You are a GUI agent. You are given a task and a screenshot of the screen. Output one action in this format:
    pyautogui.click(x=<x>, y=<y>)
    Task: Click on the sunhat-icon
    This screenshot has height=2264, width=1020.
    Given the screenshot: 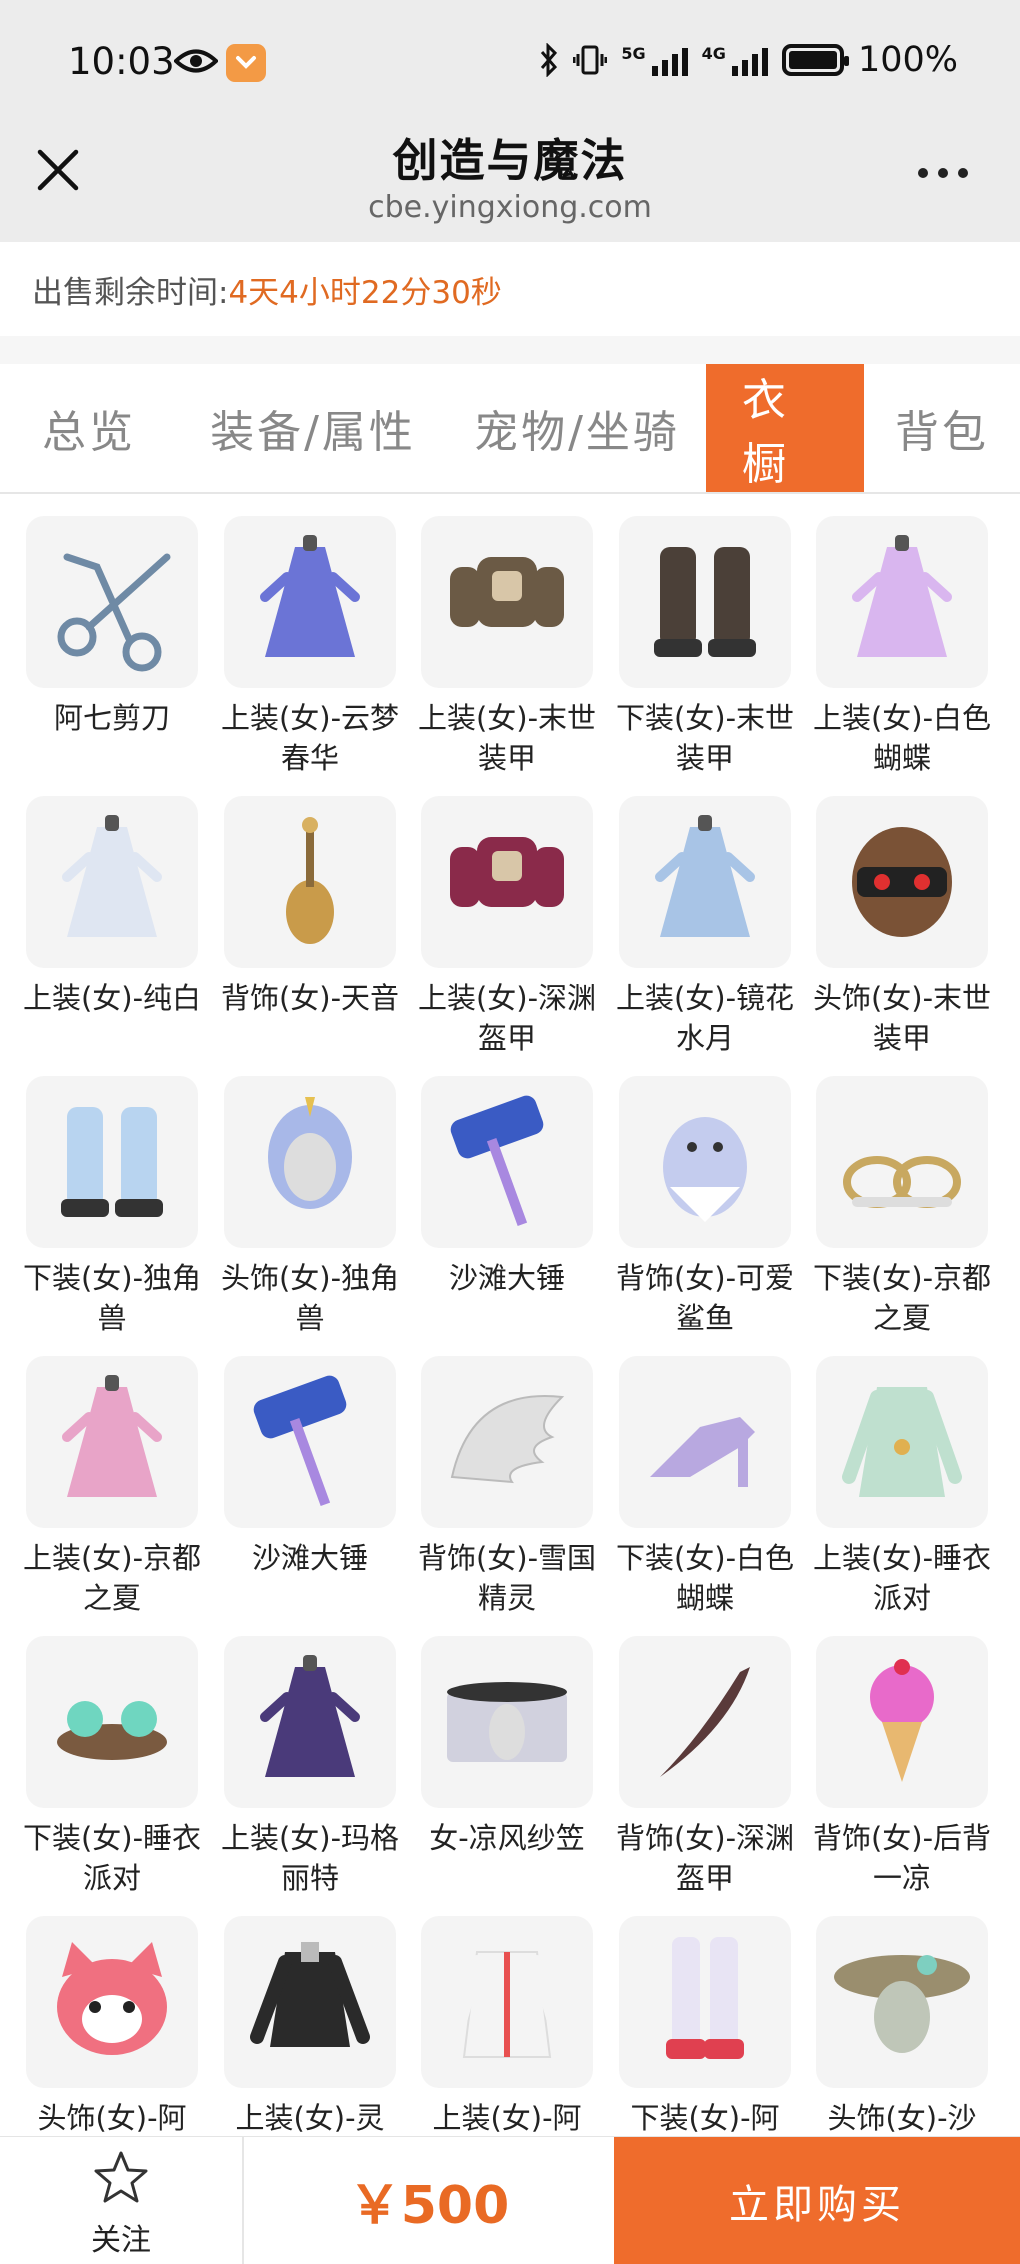 What is the action you would take?
    pyautogui.click(x=902, y=2004)
    